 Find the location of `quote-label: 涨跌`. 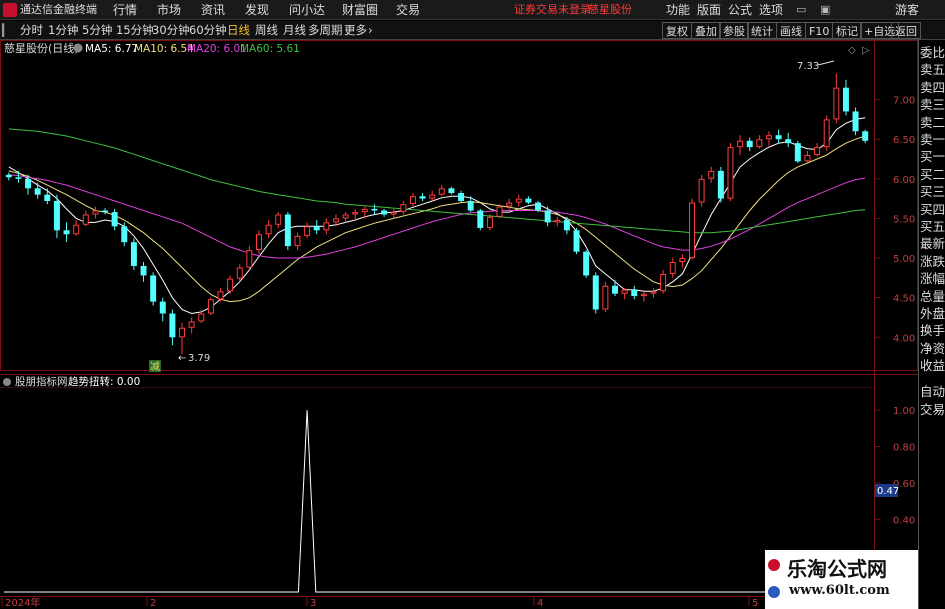

quote-label: 涨跌 is located at coordinates (932, 262).